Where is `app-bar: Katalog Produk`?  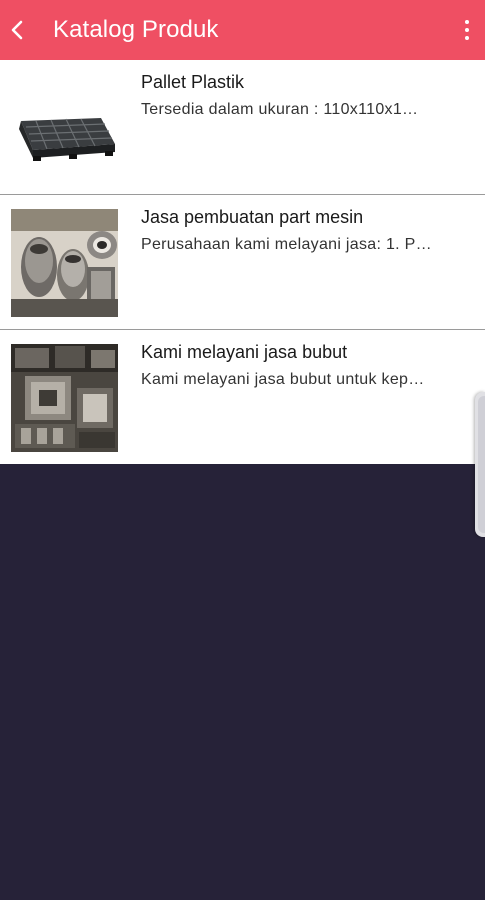 app-bar: Katalog Produk is located at coordinates (242, 30).